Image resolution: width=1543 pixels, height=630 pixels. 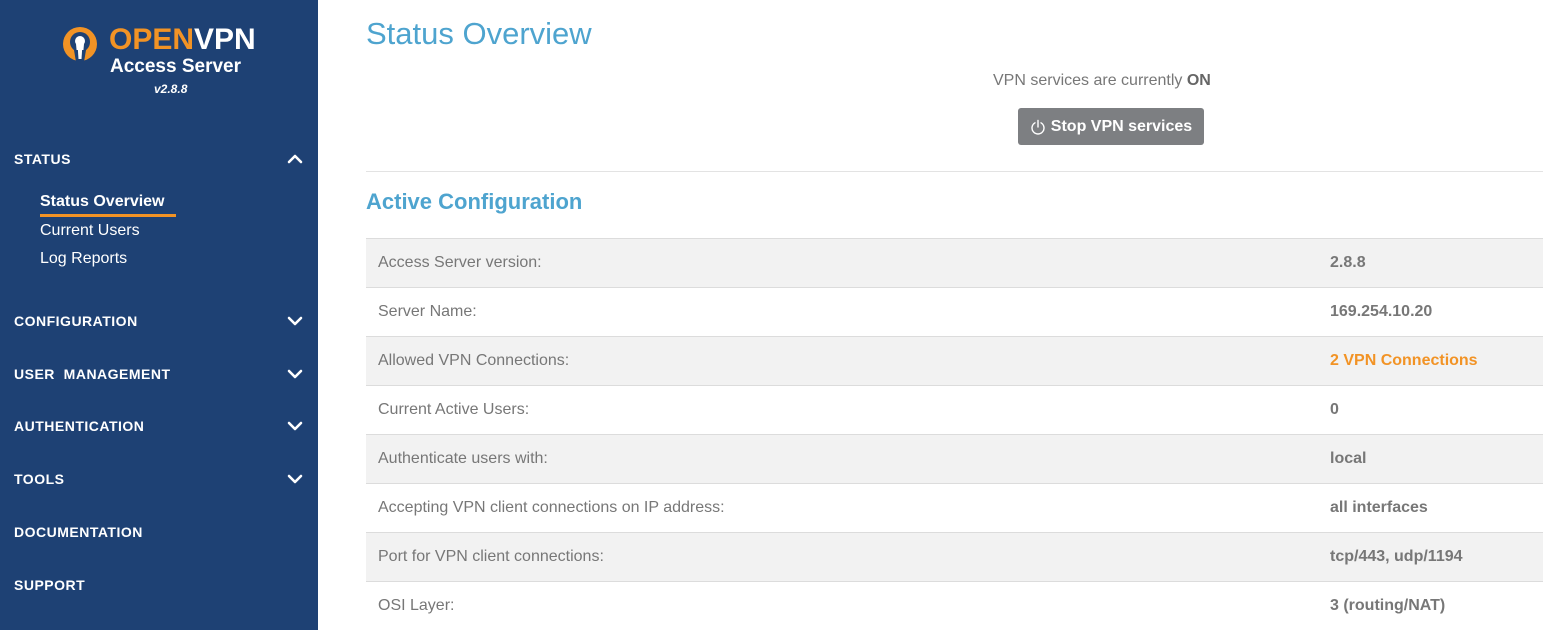 I want to click on table-row: OSI Layer: 3 (routing/NAT), so click(x=954, y=605).